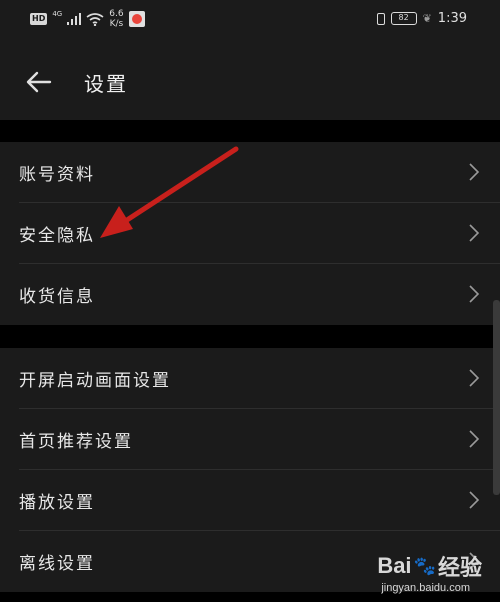 The width and height of the screenshot is (500, 602). Describe the element at coordinates (250, 294) in the screenshot. I see `list-item-shipping-info: 收货信息` at that location.